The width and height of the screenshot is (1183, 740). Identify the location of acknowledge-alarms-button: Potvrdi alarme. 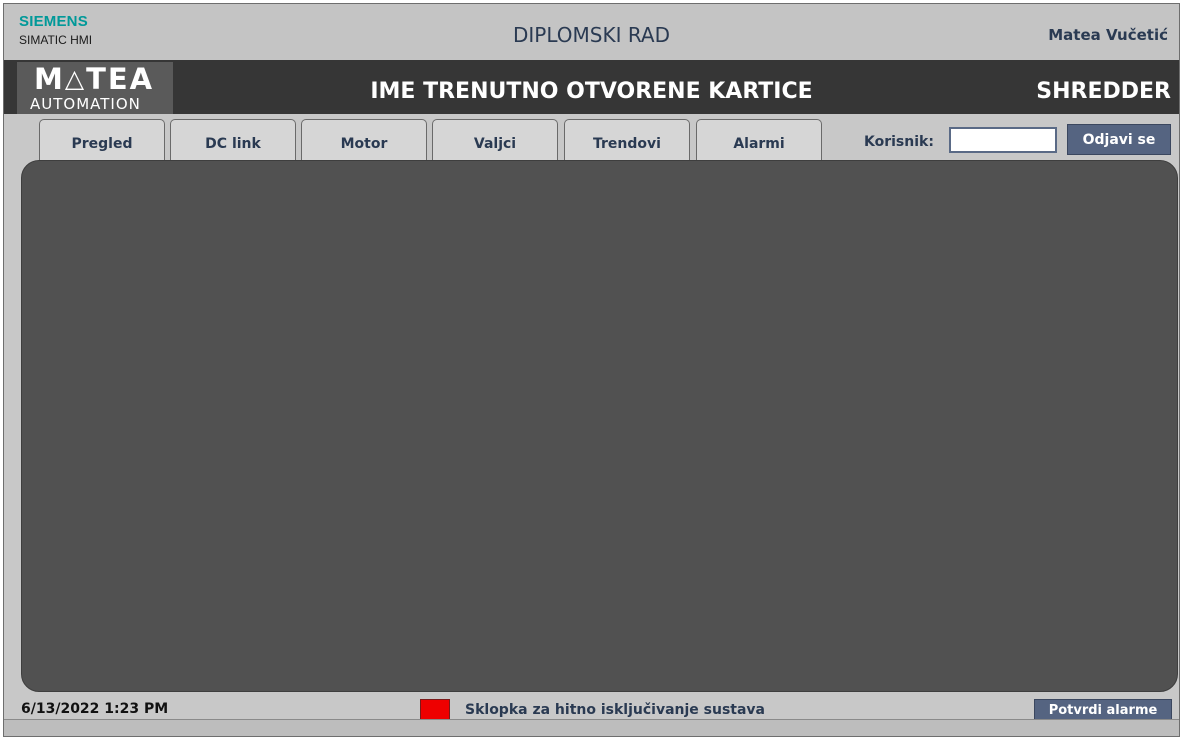
(1103, 710).